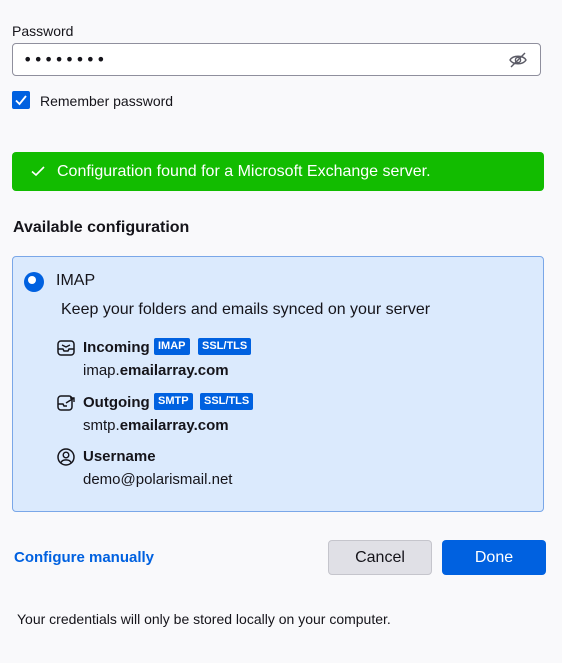 The height and width of the screenshot is (663, 562). Describe the element at coordinates (225, 346) in the screenshot. I see `incoming-security-badge: SSL/TLS` at that location.